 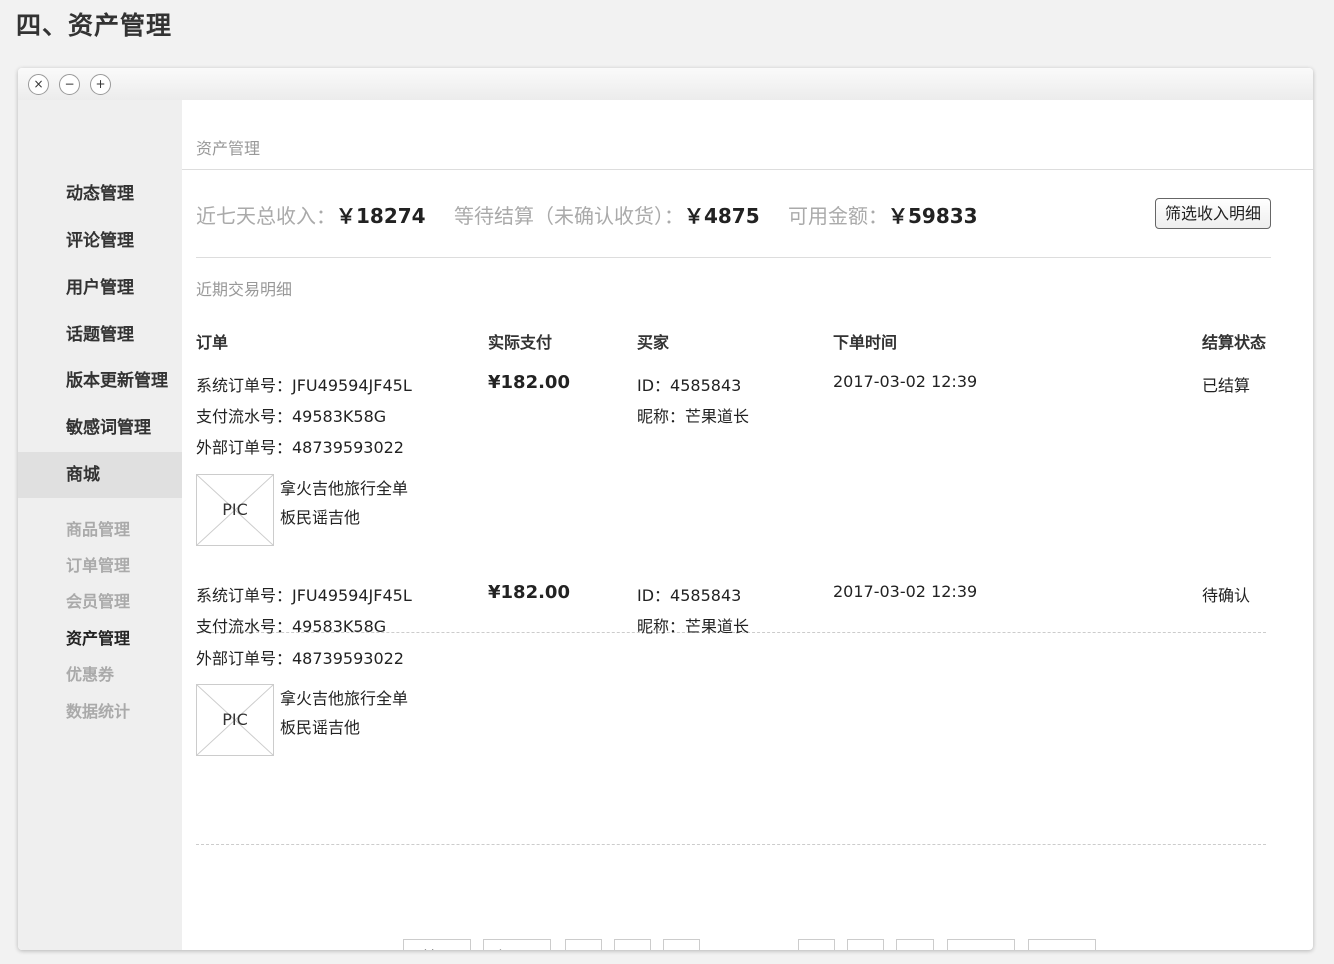 What do you see at coordinates (865, 342) in the screenshot?
I see `column-header-order-time: 下单时间` at bounding box center [865, 342].